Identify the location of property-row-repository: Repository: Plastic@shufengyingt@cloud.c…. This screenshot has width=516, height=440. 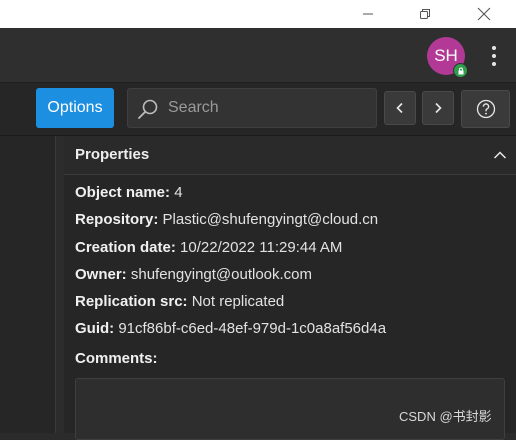
(226, 219).